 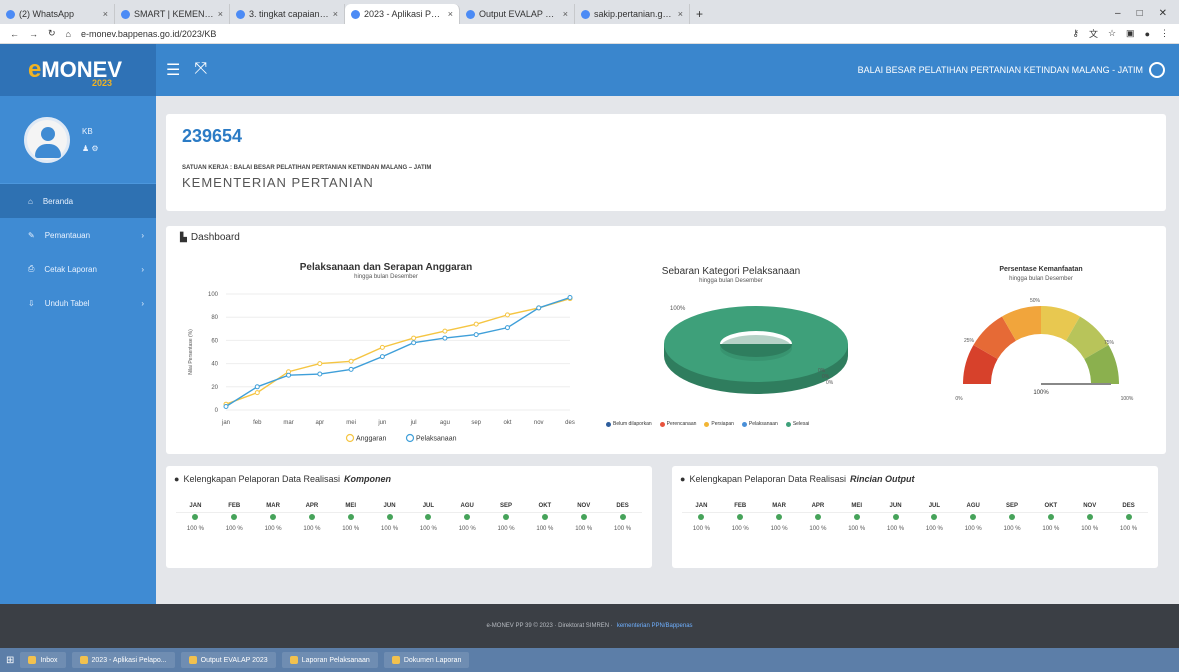 I want to click on bookmark-star-icon: ☆, so click(x=1112, y=33).